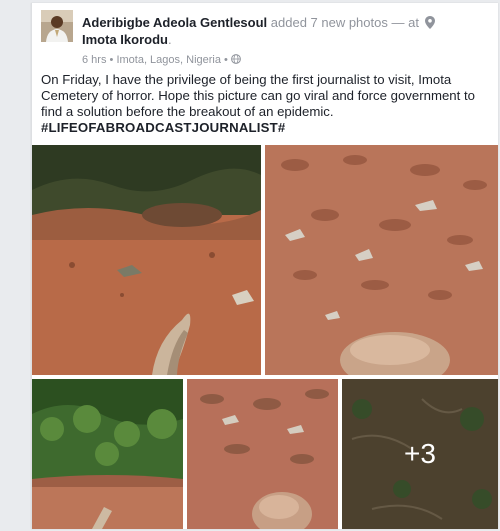  I want to click on more-photos-overlay: +3, so click(420, 454).